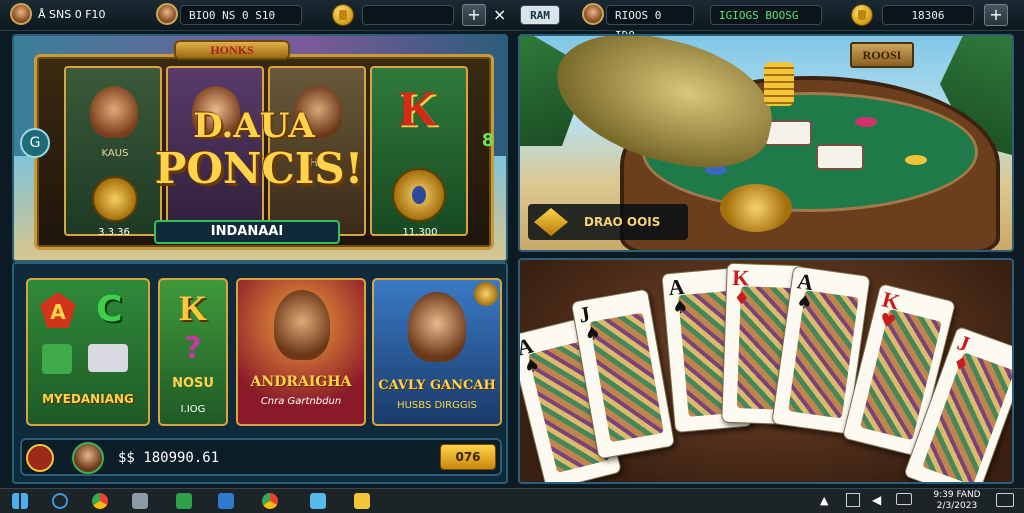 The width and height of the screenshot is (1024, 513). What do you see at coordinates (1005, 500) in the screenshot?
I see `notifications-icon` at bounding box center [1005, 500].